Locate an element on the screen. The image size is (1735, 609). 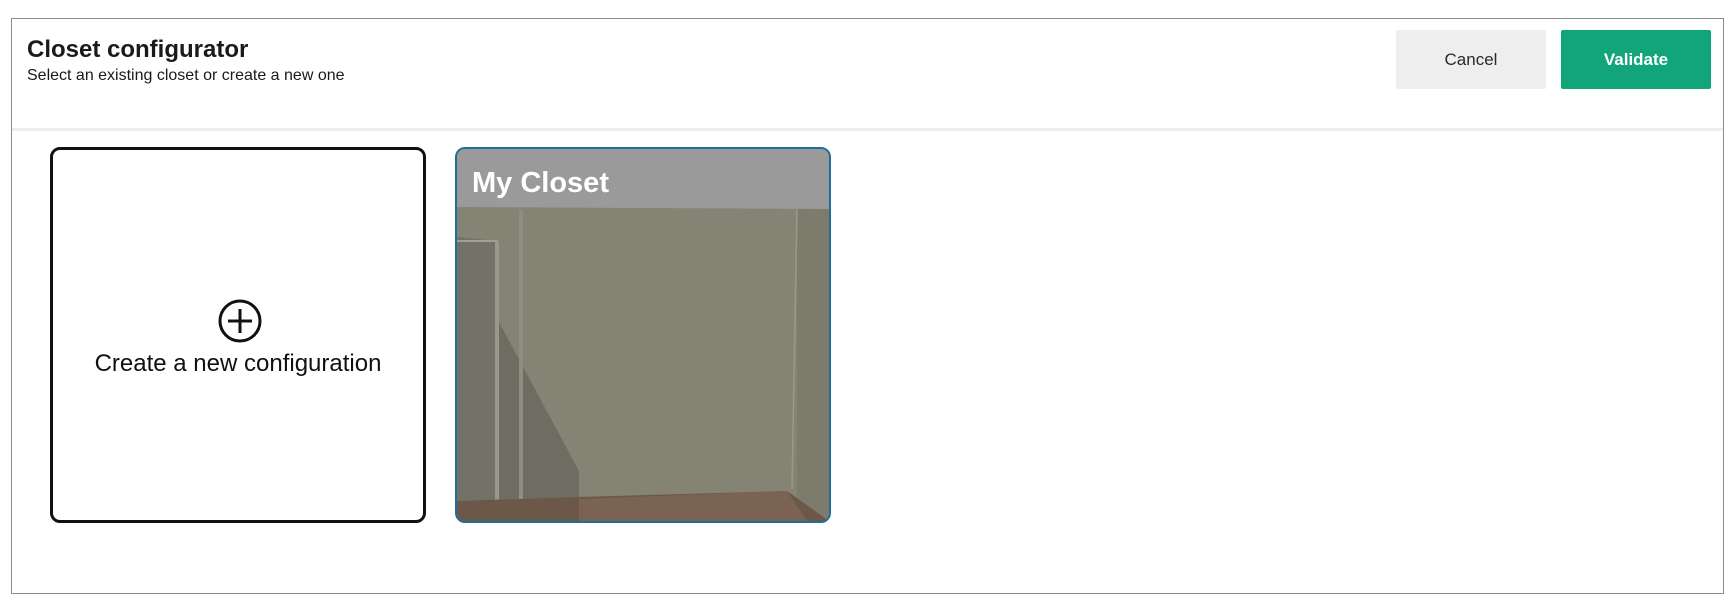
create-new-configuration-label: Create a new configuration is located at coordinates (238, 363).